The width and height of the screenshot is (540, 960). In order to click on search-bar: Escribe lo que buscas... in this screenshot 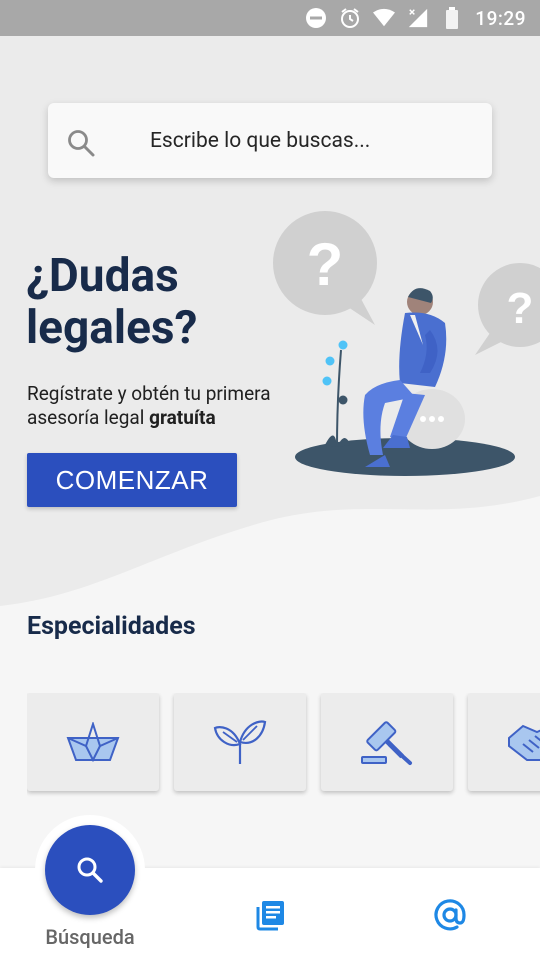, I will do `click(270, 140)`.